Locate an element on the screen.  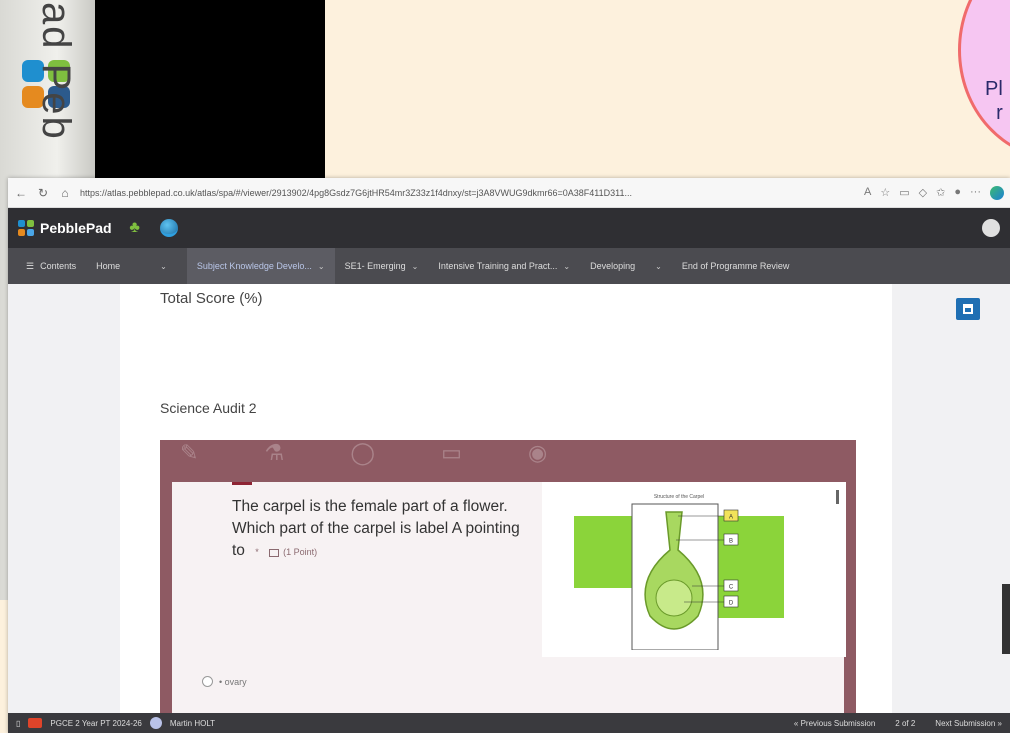
side-handle is located at coordinates (1006, 619).